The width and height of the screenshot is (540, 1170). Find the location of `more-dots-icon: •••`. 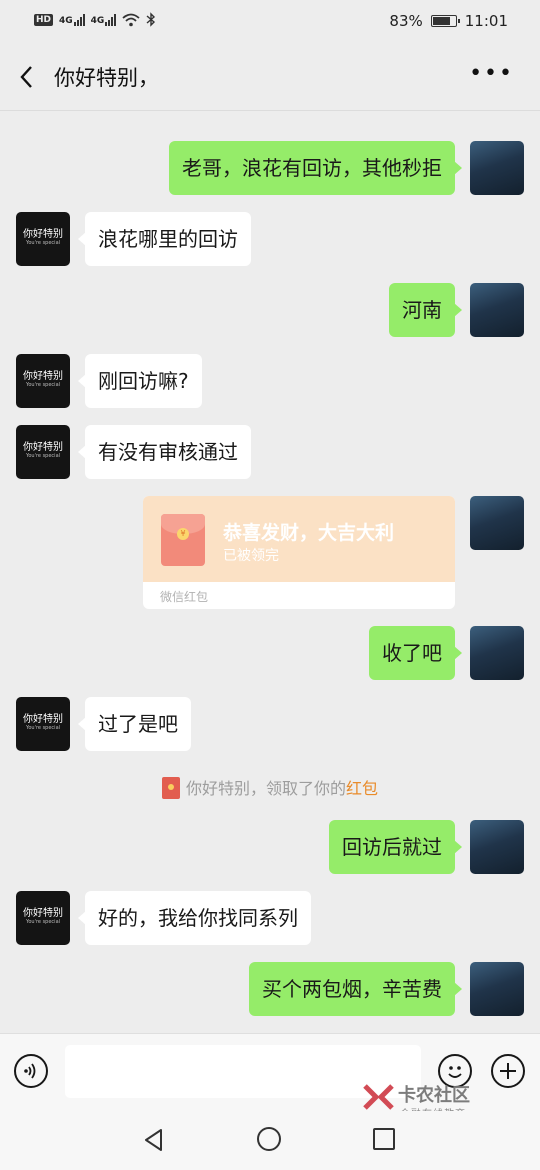

more-dots-icon: ••• is located at coordinates (491, 74).